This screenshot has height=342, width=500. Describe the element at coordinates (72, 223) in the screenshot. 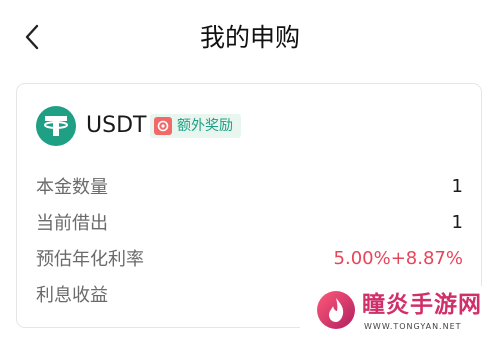

I see `row-label: 当前借出` at that location.